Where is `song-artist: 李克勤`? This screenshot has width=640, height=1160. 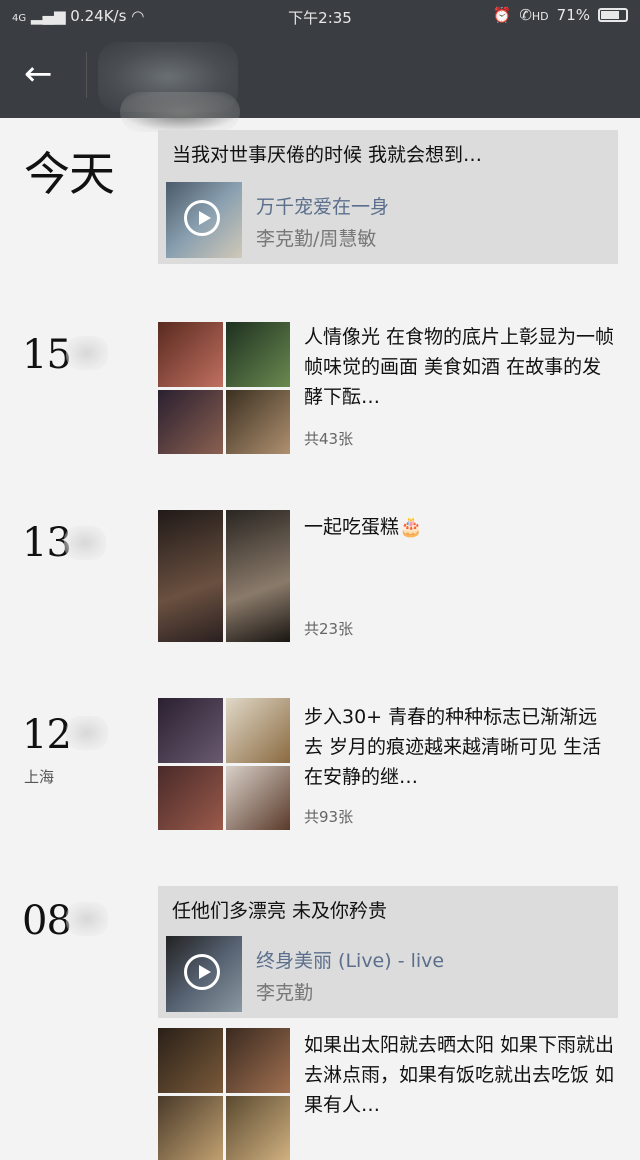 song-artist: 李克勤 is located at coordinates (284, 991).